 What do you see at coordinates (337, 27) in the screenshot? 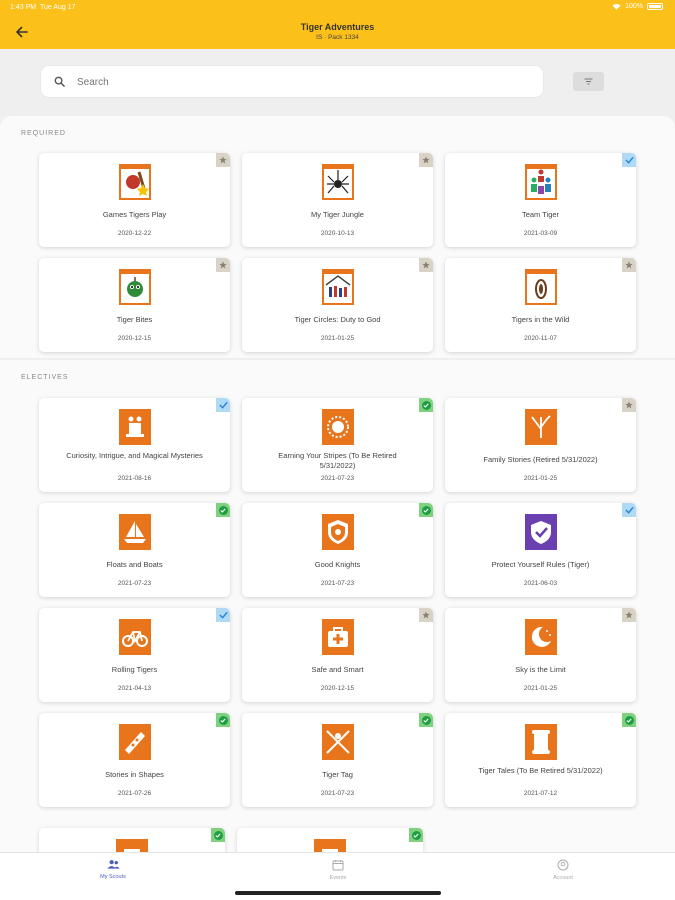
I see `page-title: Tiger Adventures` at bounding box center [337, 27].